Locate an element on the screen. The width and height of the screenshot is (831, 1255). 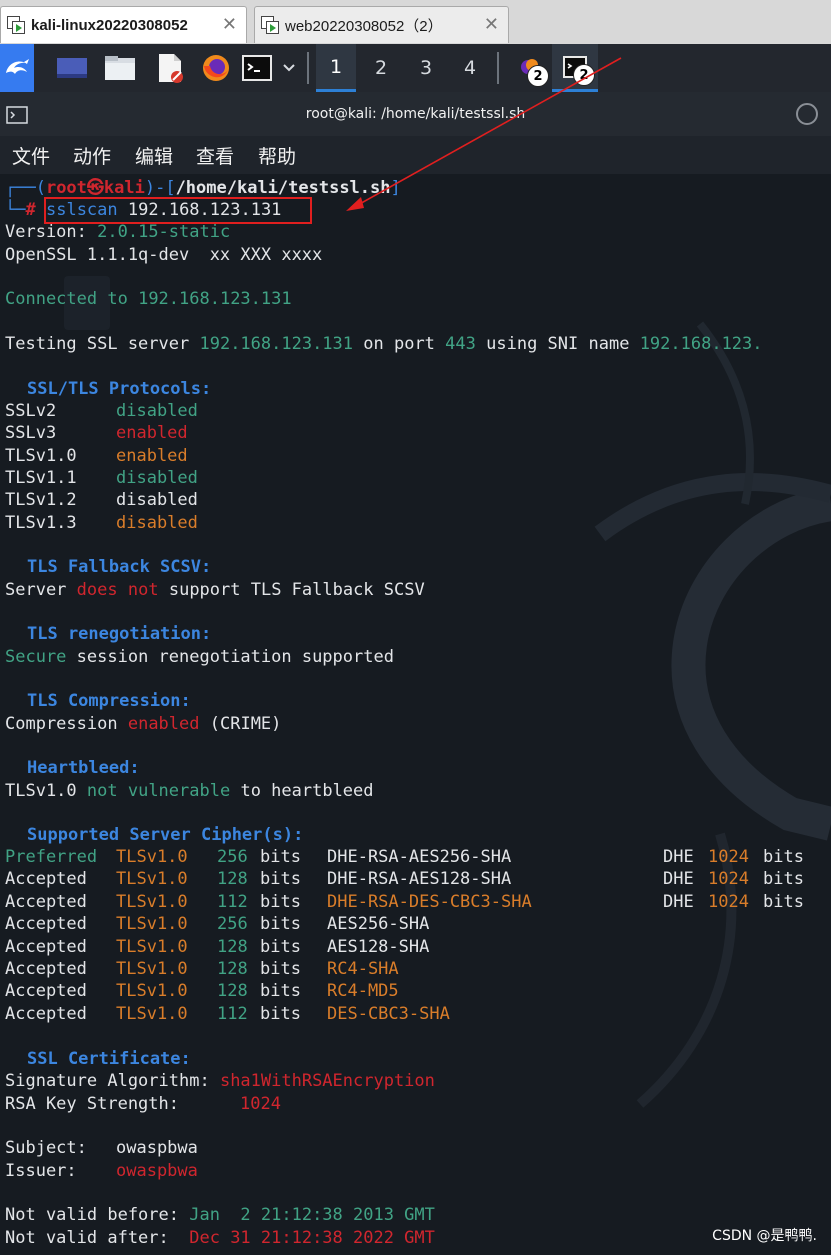
heartbleed-text: to heartbleed is located at coordinates (307, 791).